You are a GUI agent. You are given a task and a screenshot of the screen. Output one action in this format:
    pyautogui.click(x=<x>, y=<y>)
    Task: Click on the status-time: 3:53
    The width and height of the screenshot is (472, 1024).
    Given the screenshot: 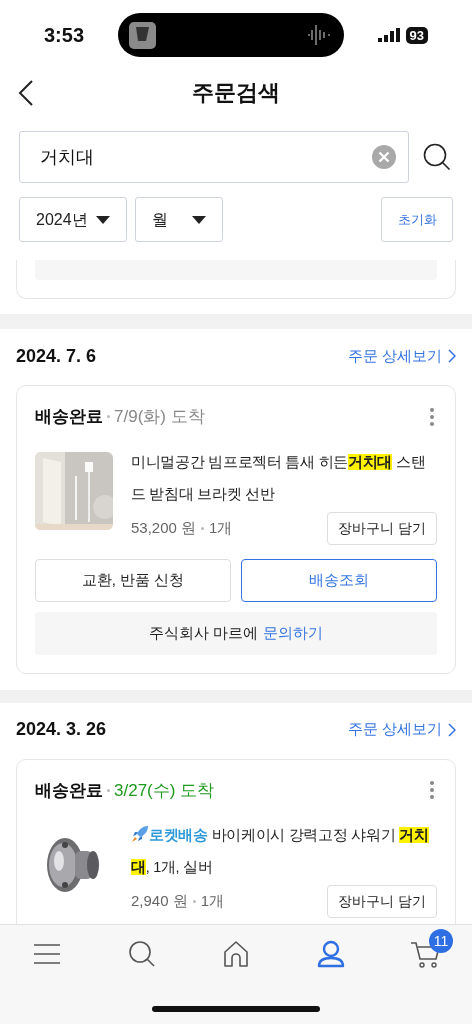 What is the action you would take?
    pyautogui.click(x=64, y=35)
    